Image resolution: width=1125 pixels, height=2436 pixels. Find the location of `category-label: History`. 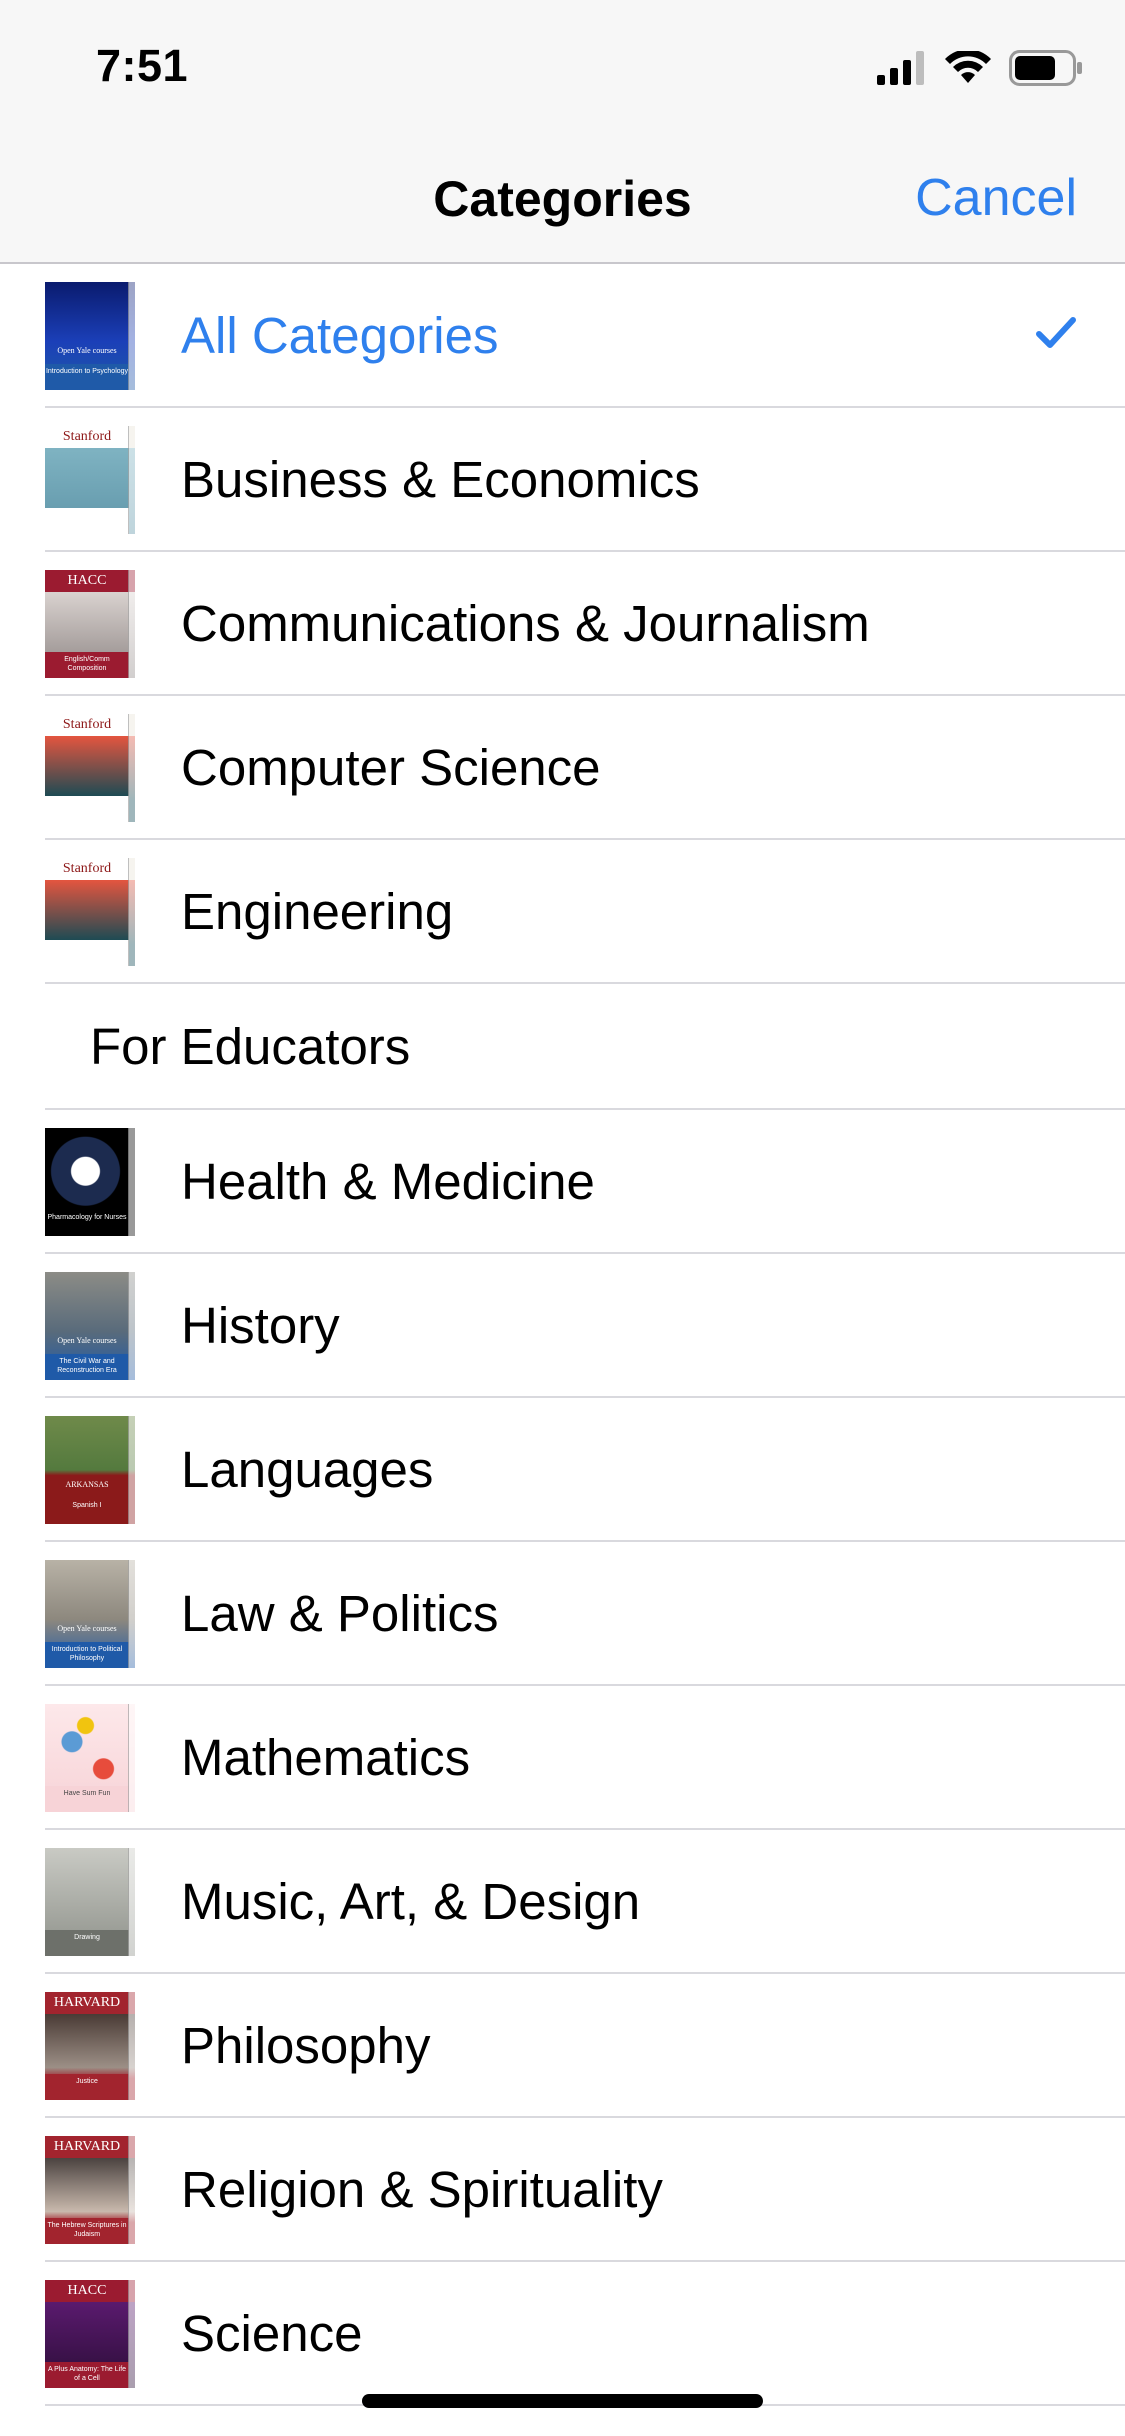

category-label: History is located at coordinates (260, 1325).